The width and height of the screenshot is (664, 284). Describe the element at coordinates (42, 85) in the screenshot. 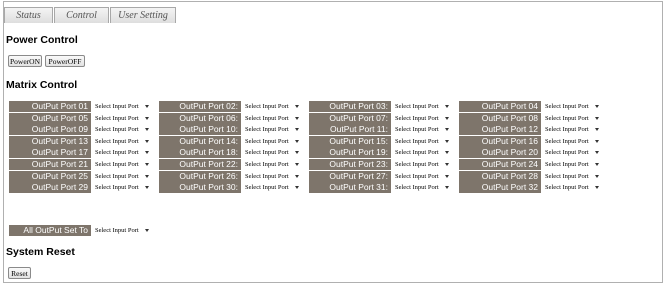

I see `matrix-control-heading: Matrix Control` at that location.